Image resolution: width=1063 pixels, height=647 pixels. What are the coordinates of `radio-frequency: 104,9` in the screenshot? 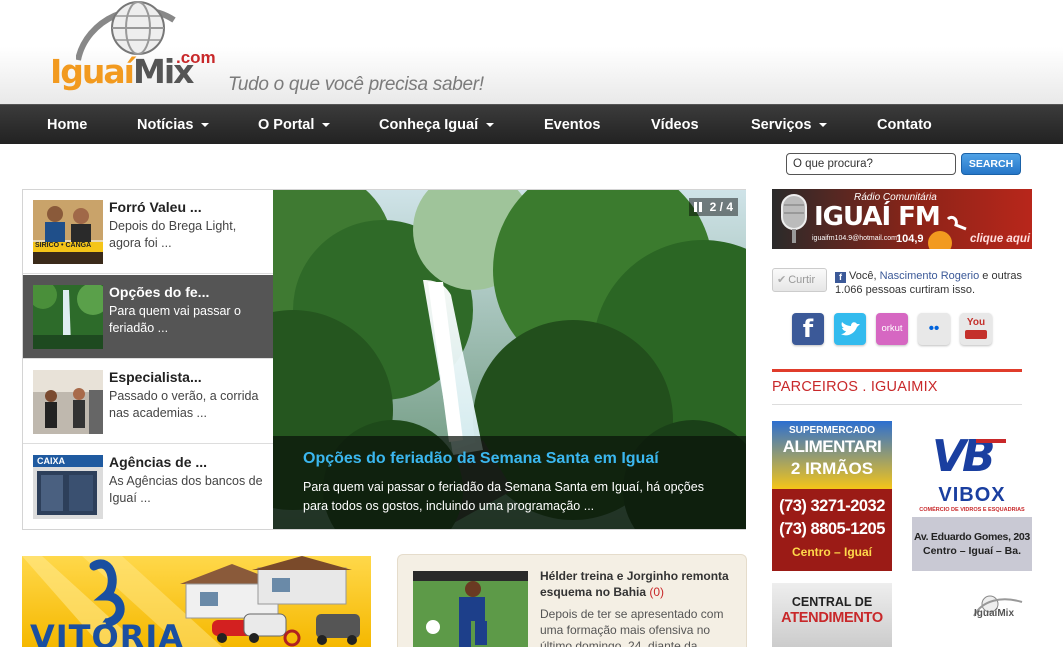 It's located at (910, 239).